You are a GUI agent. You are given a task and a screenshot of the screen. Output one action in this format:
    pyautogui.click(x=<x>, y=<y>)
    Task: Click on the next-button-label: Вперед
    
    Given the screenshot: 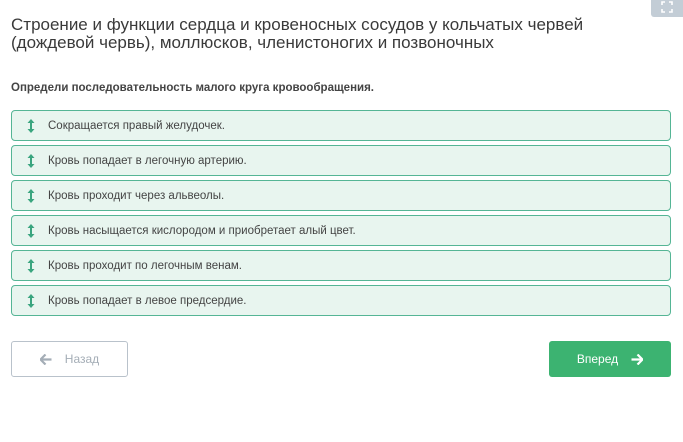 What is the action you would take?
    pyautogui.click(x=597, y=359)
    